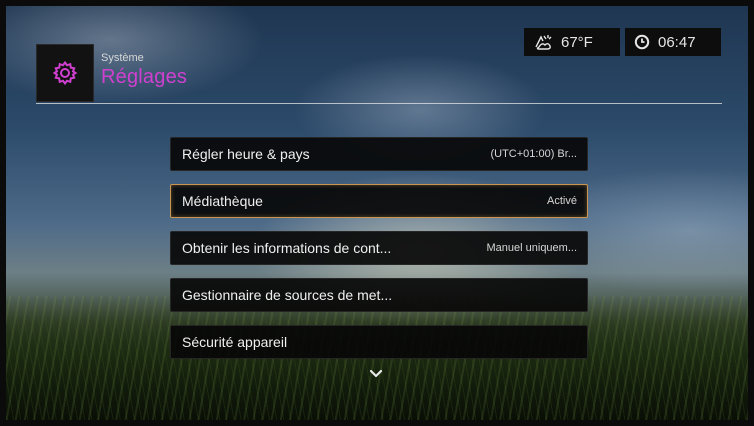 The image size is (754, 426). I want to click on weather-status: 67°F, so click(572, 42).